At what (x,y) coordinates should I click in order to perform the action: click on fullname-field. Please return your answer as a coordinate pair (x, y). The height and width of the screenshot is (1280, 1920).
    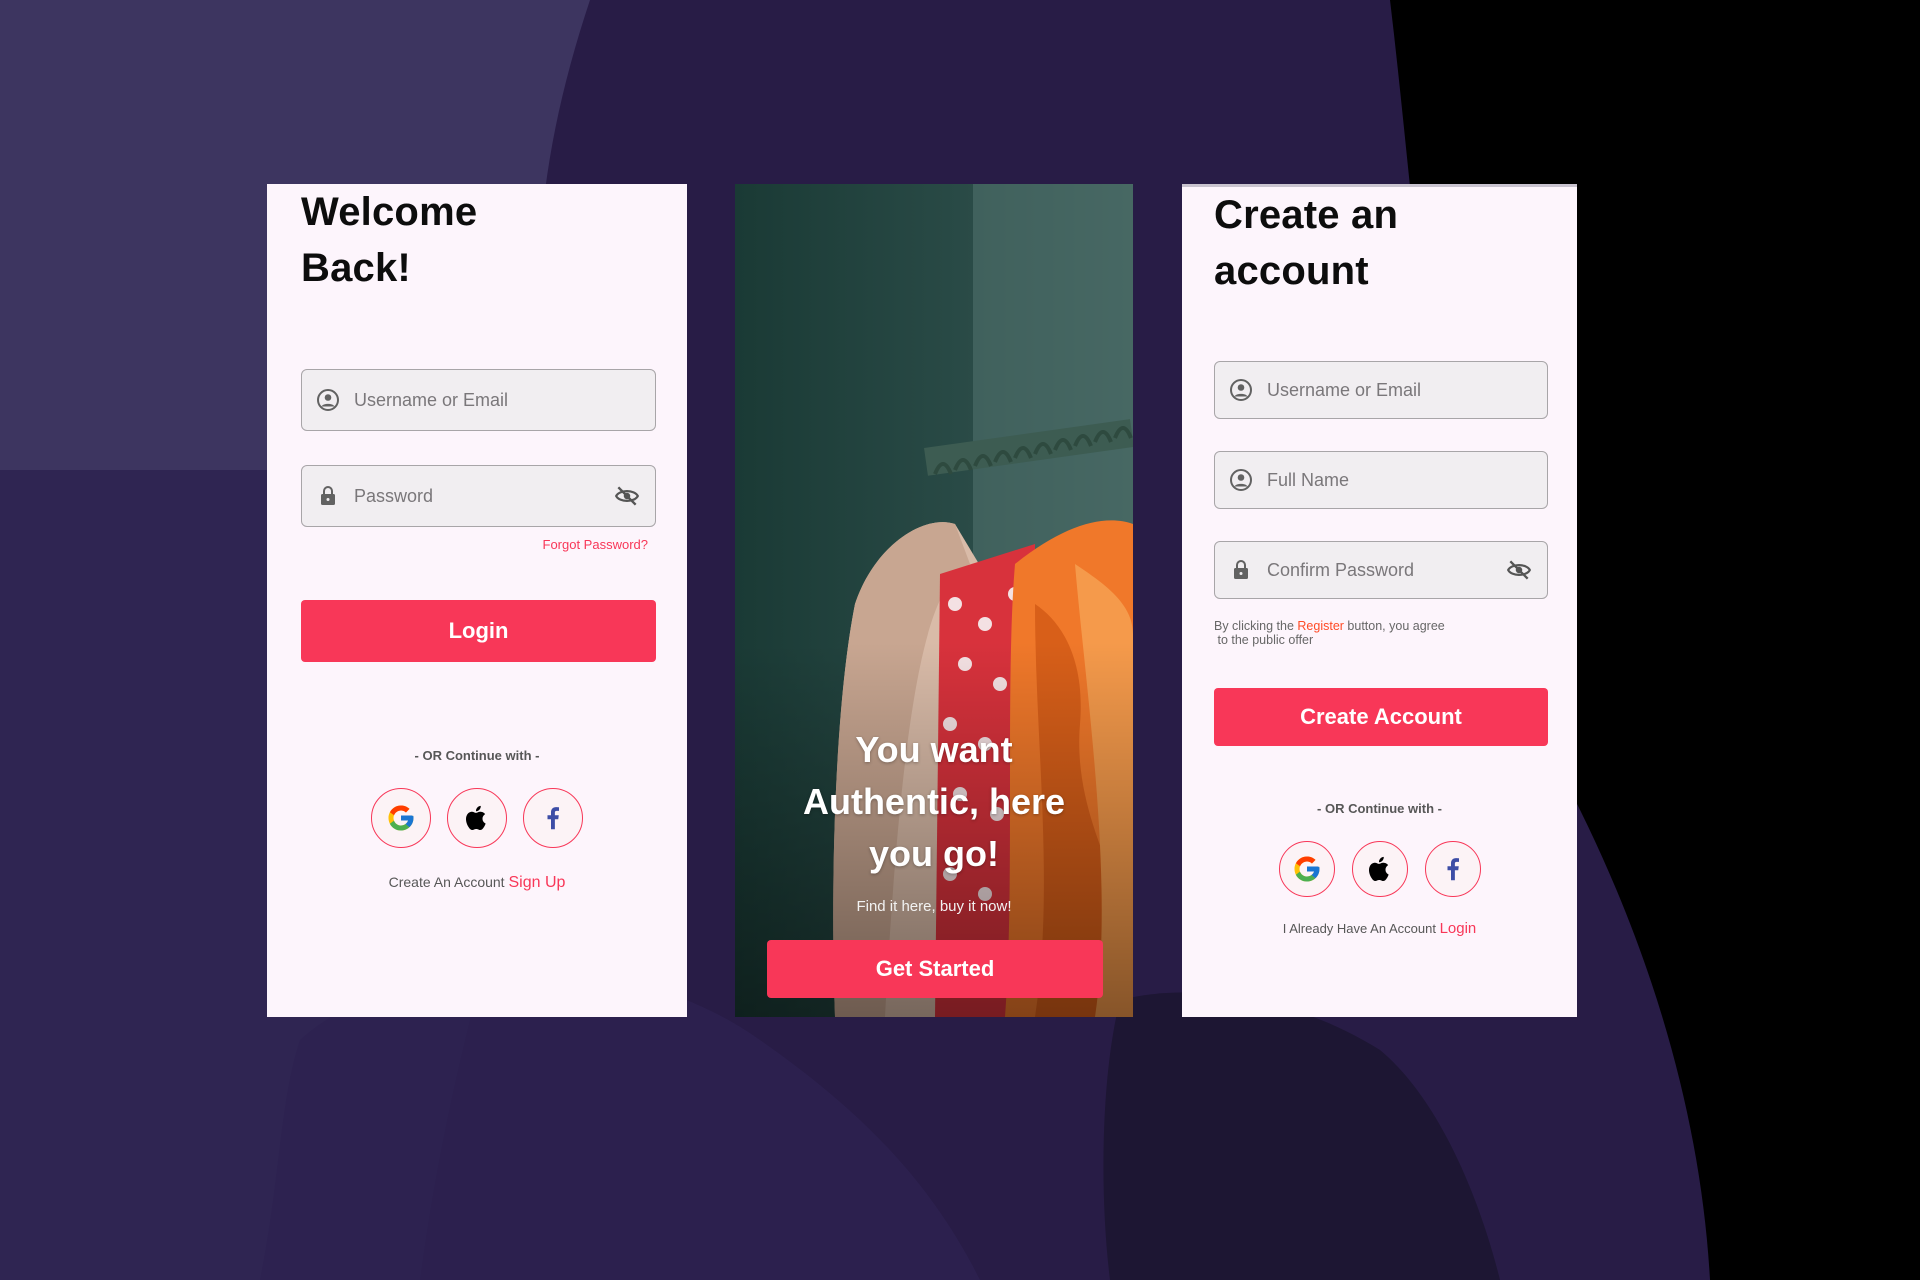
    Looking at the image, I should click on (1381, 480).